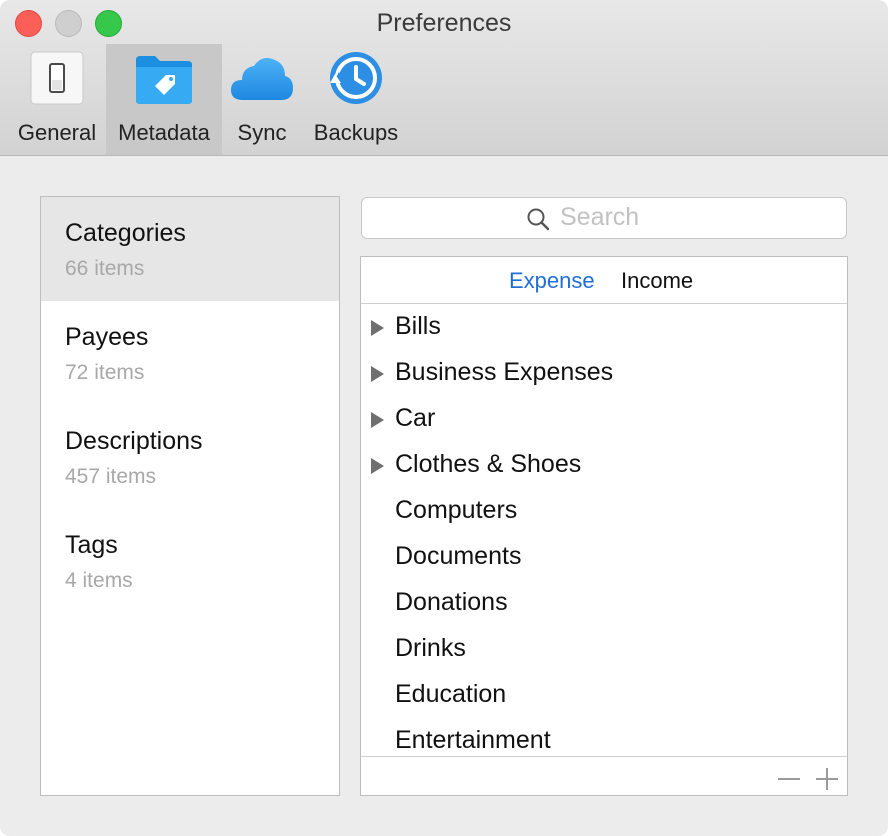 Image resolution: width=888 pixels, height=836 pixels. Describe the element at coordinates (604, 776) in the screenshot. I see `list-footer` at that location.